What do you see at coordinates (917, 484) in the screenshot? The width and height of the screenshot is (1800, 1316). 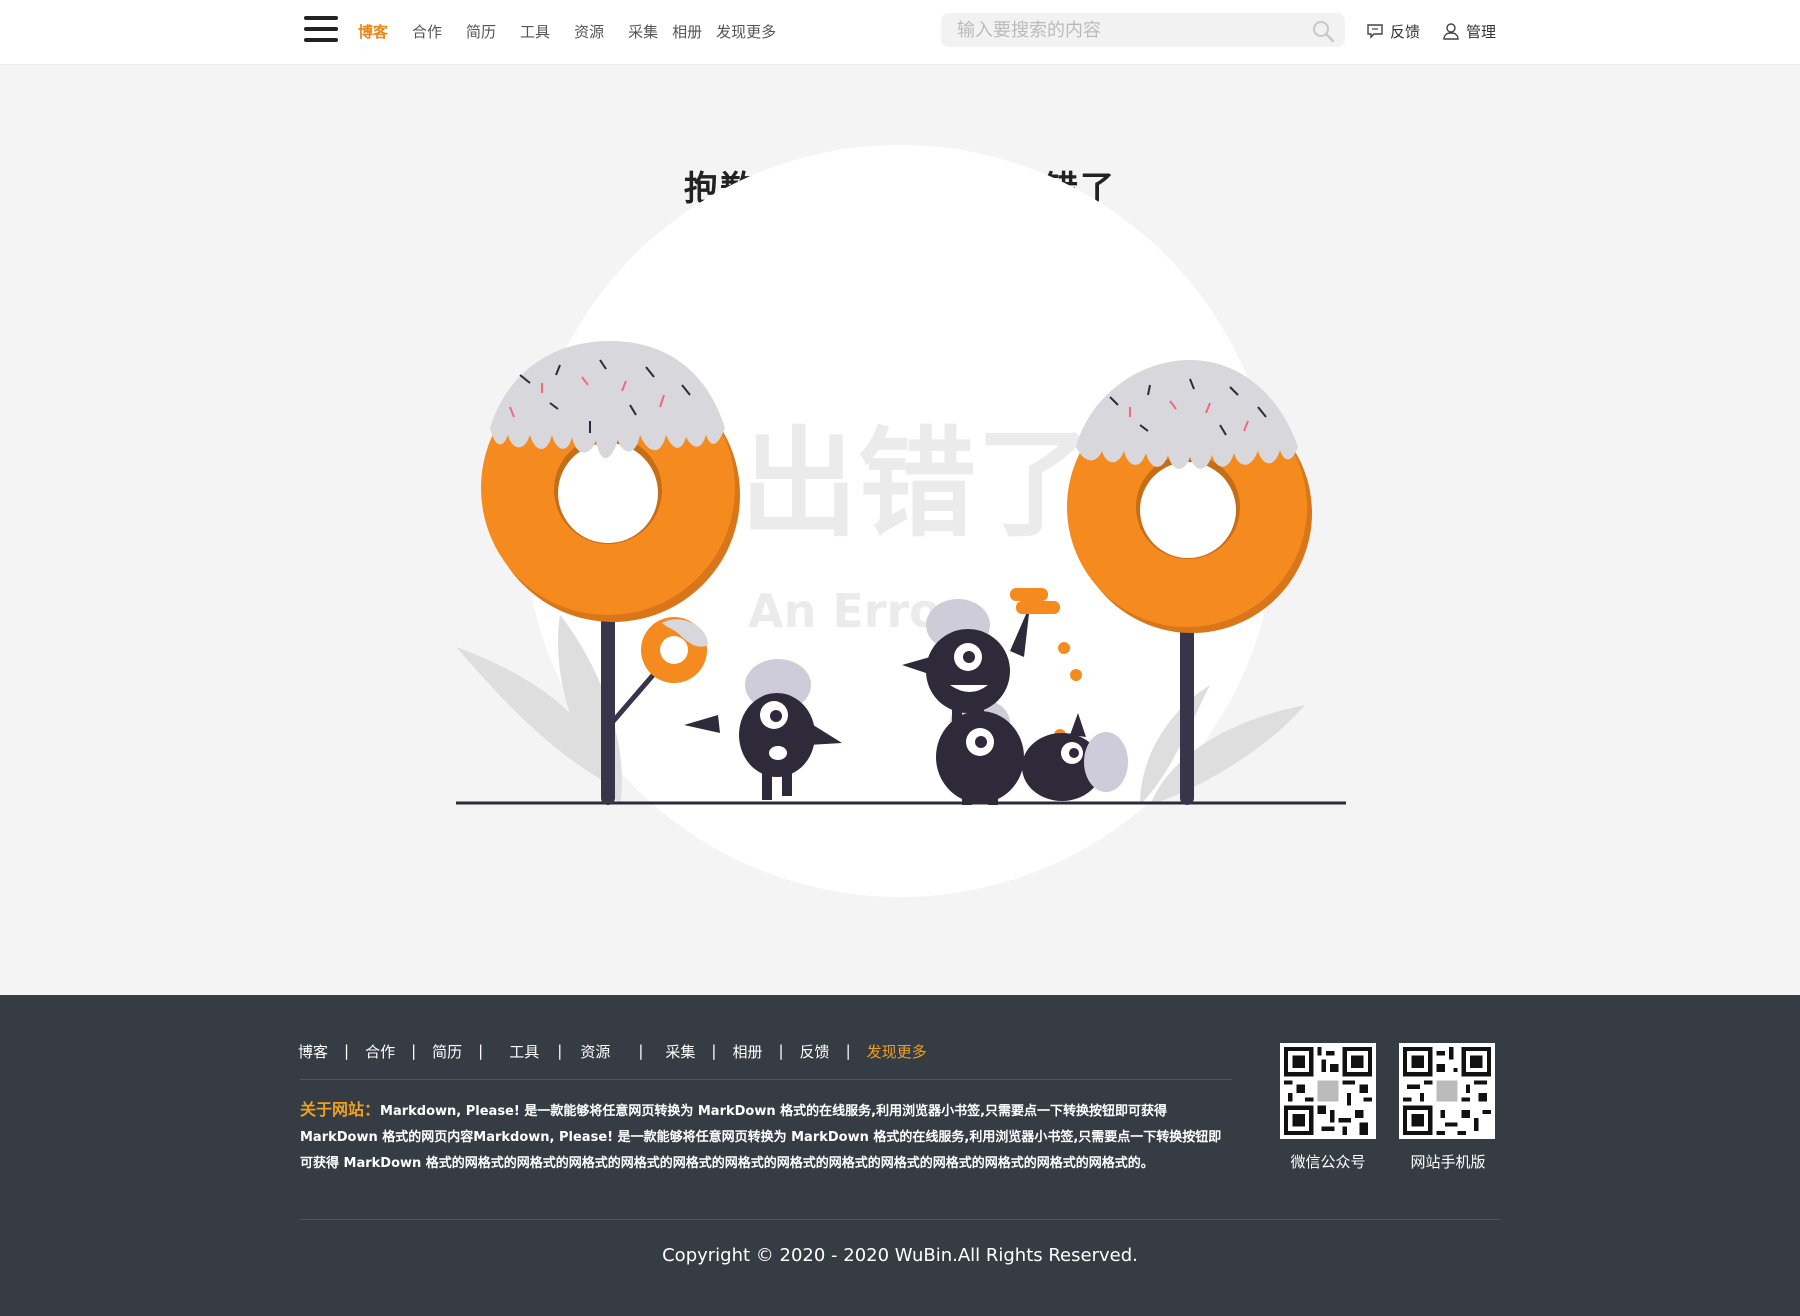 I see `watermark-text: 出错了` at bounding box center [917, 484].